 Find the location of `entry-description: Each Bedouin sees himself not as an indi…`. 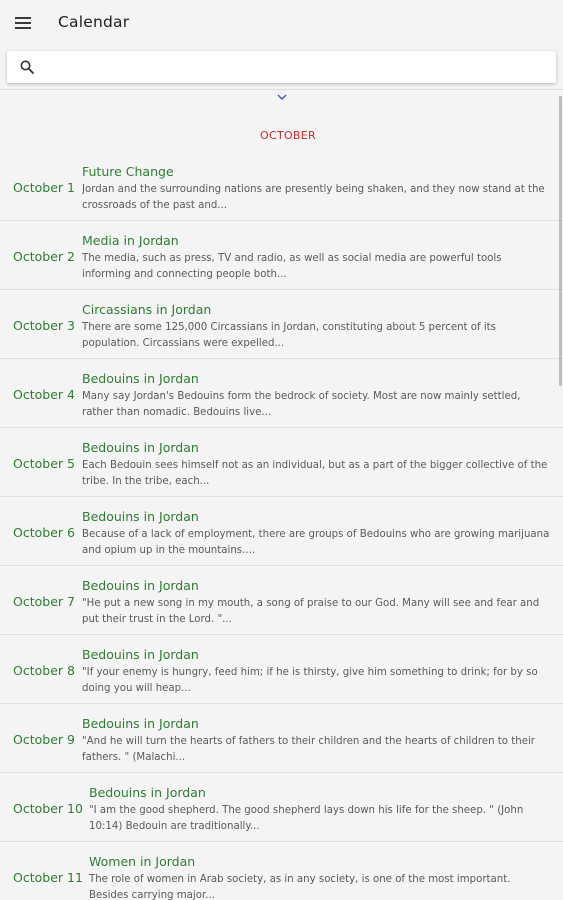

entry-description: Each Bedouin sees himself not as an indi… is located at coordinates (315, 473).